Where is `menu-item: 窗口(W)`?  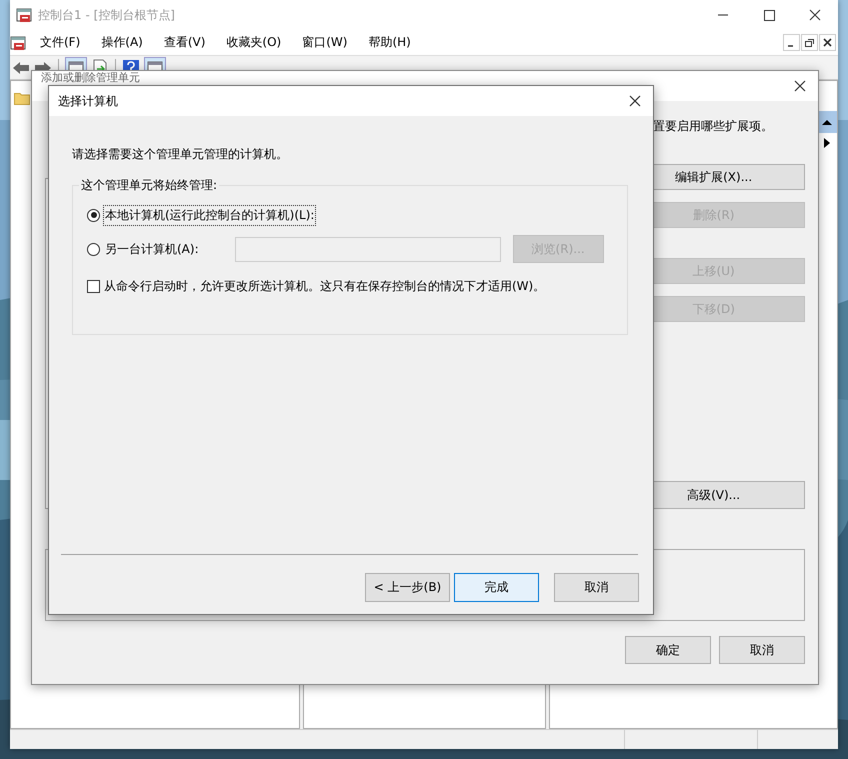
menu-item: 窗口(W) is located at coordinates (325, 42).